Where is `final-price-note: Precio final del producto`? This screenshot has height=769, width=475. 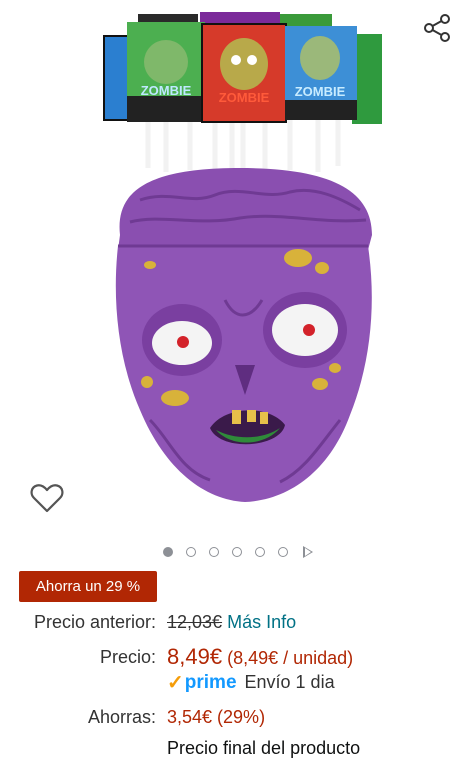 final-price-note: Precio final del producto is located at coordinates (264, 748).